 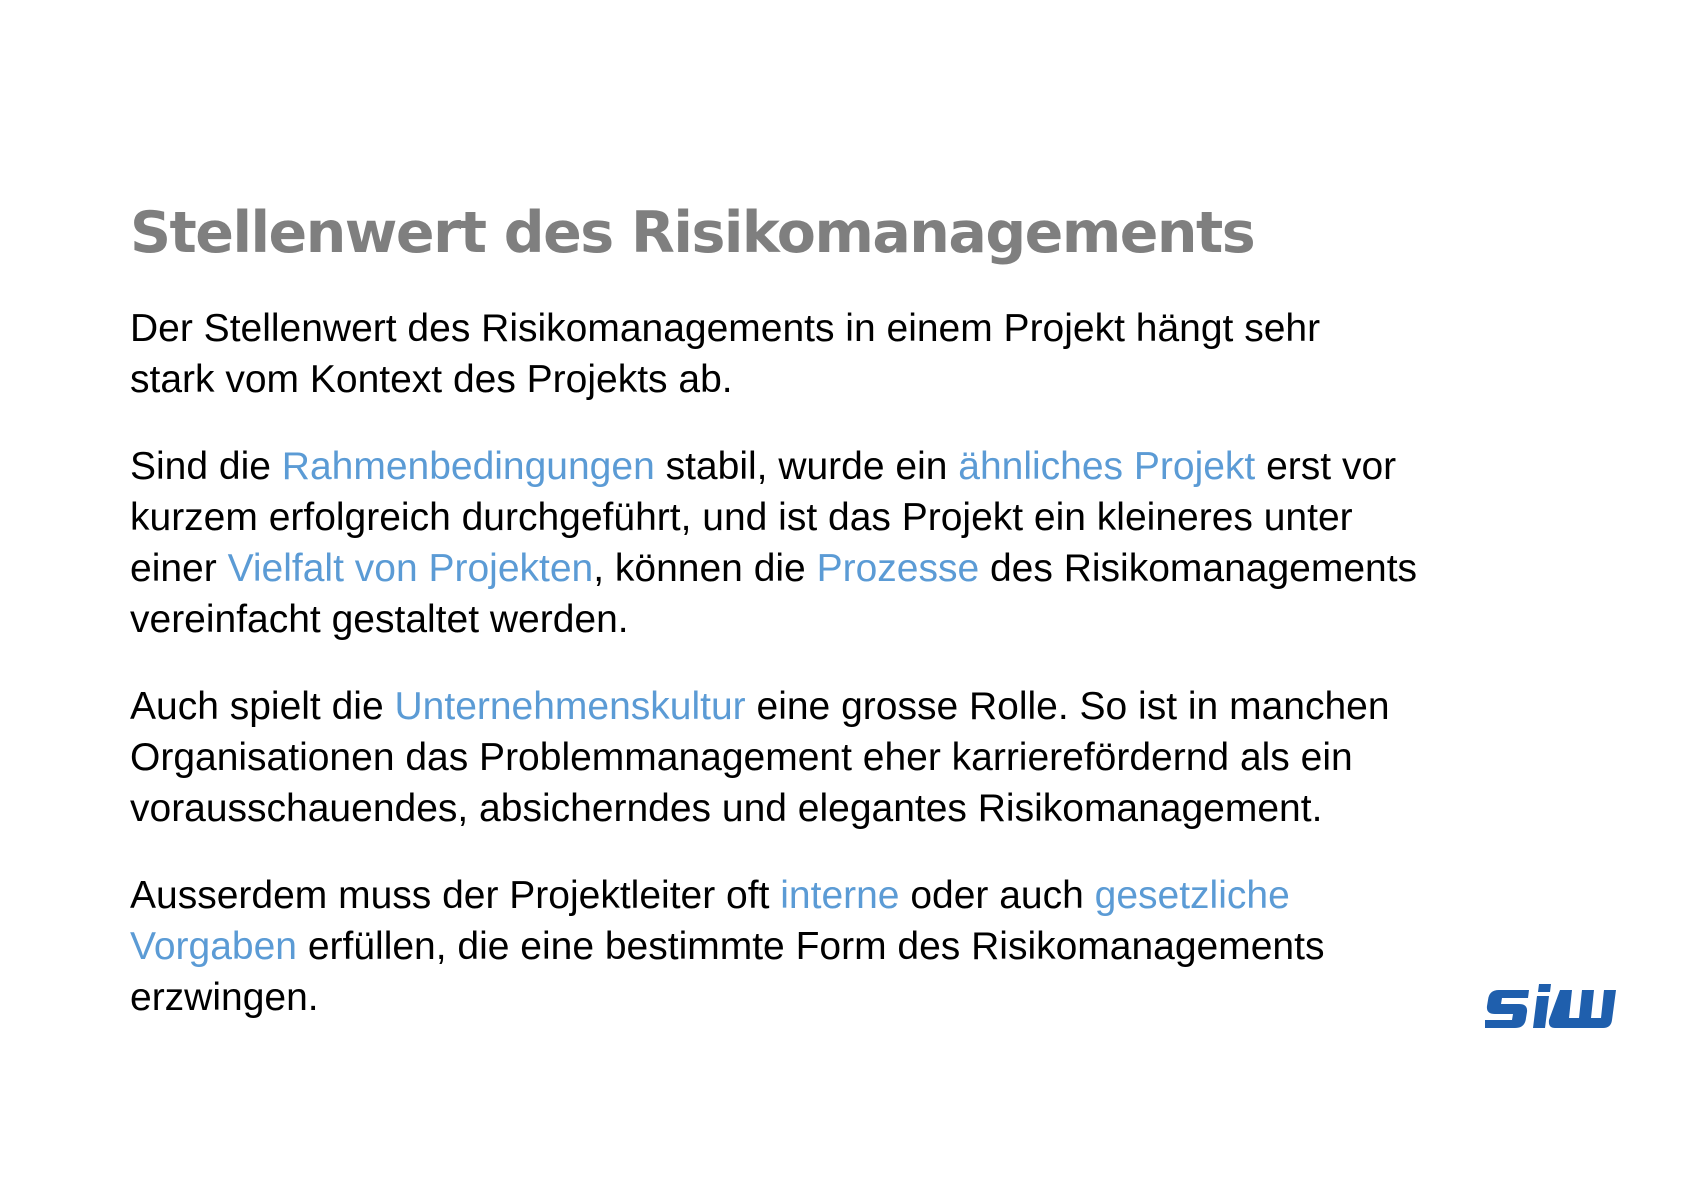 I want to click on highlighted-term: Prozesse, so click(x=898, y=568).